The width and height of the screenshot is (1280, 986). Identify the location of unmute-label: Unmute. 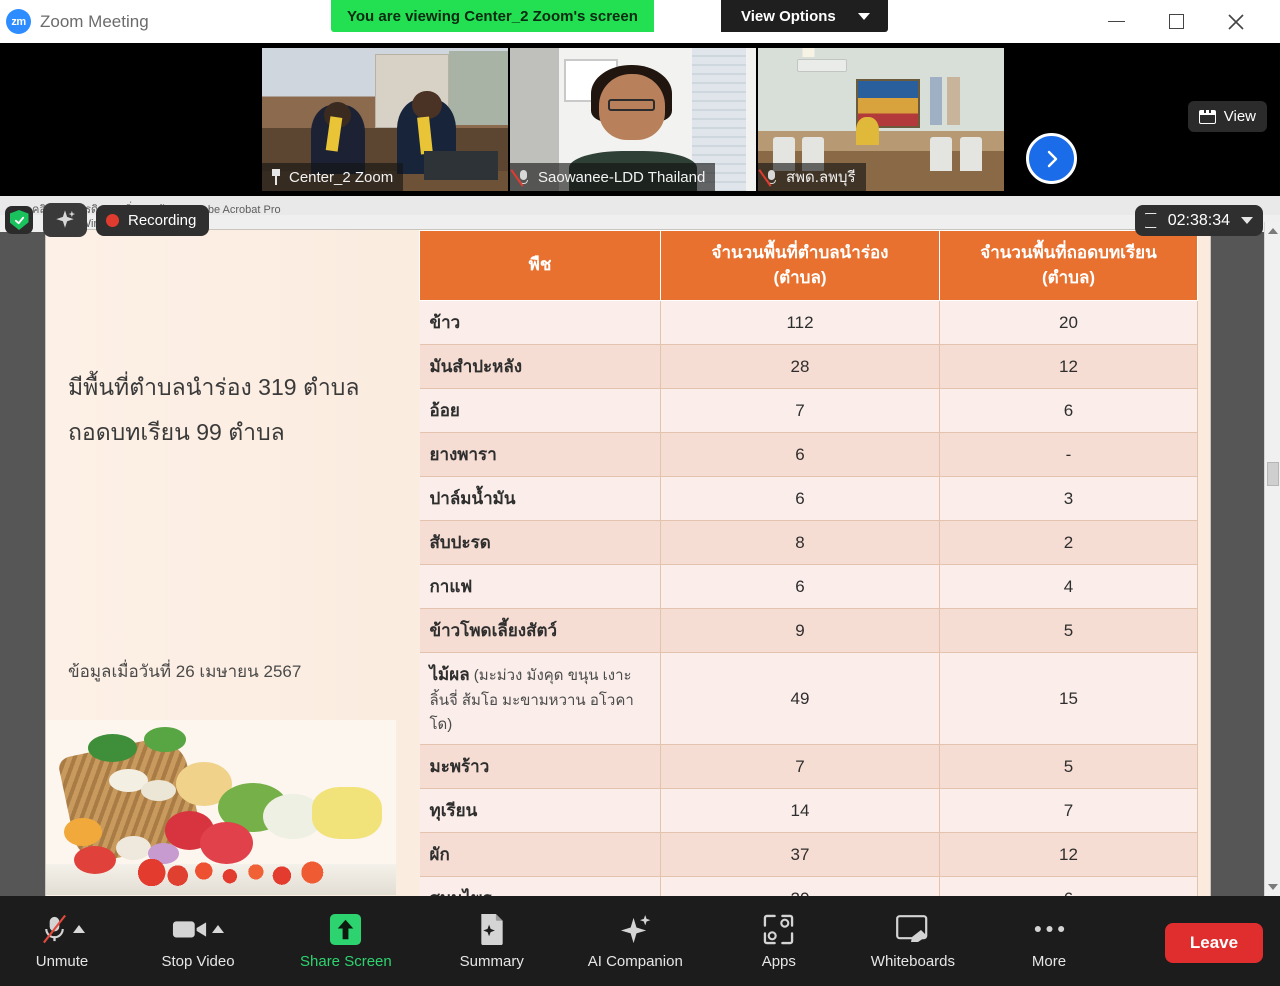
(62, 961).